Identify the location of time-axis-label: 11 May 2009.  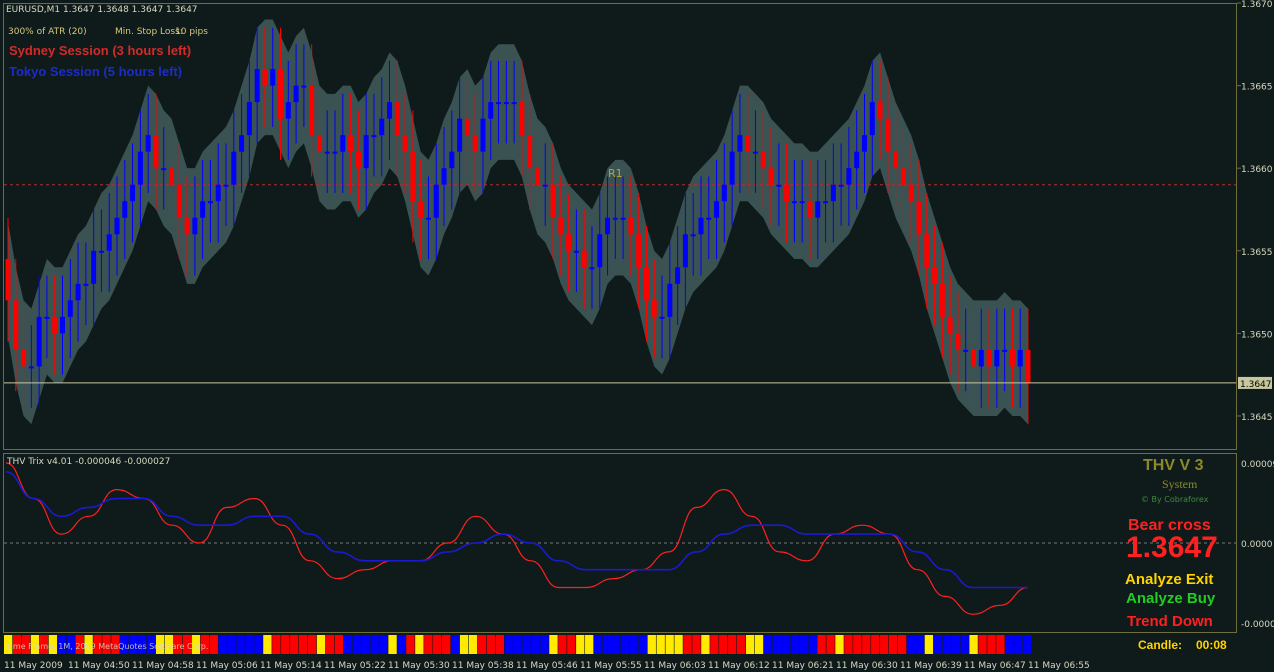
(33, 666).